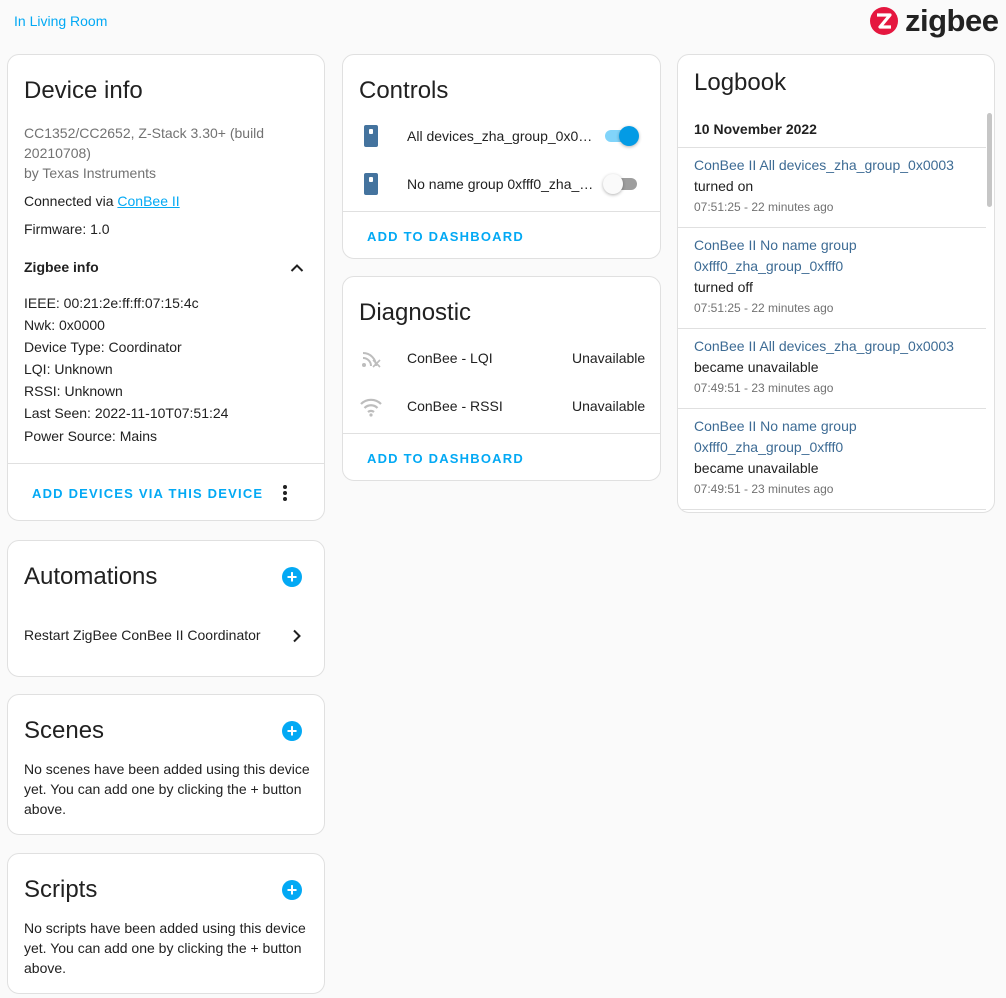 This screenshot has height=998, width=1006. What do you see at coordinates (884, 21) in the screenshot?
I see `zigbee-logo-icon` at bounding box center [884, 21].